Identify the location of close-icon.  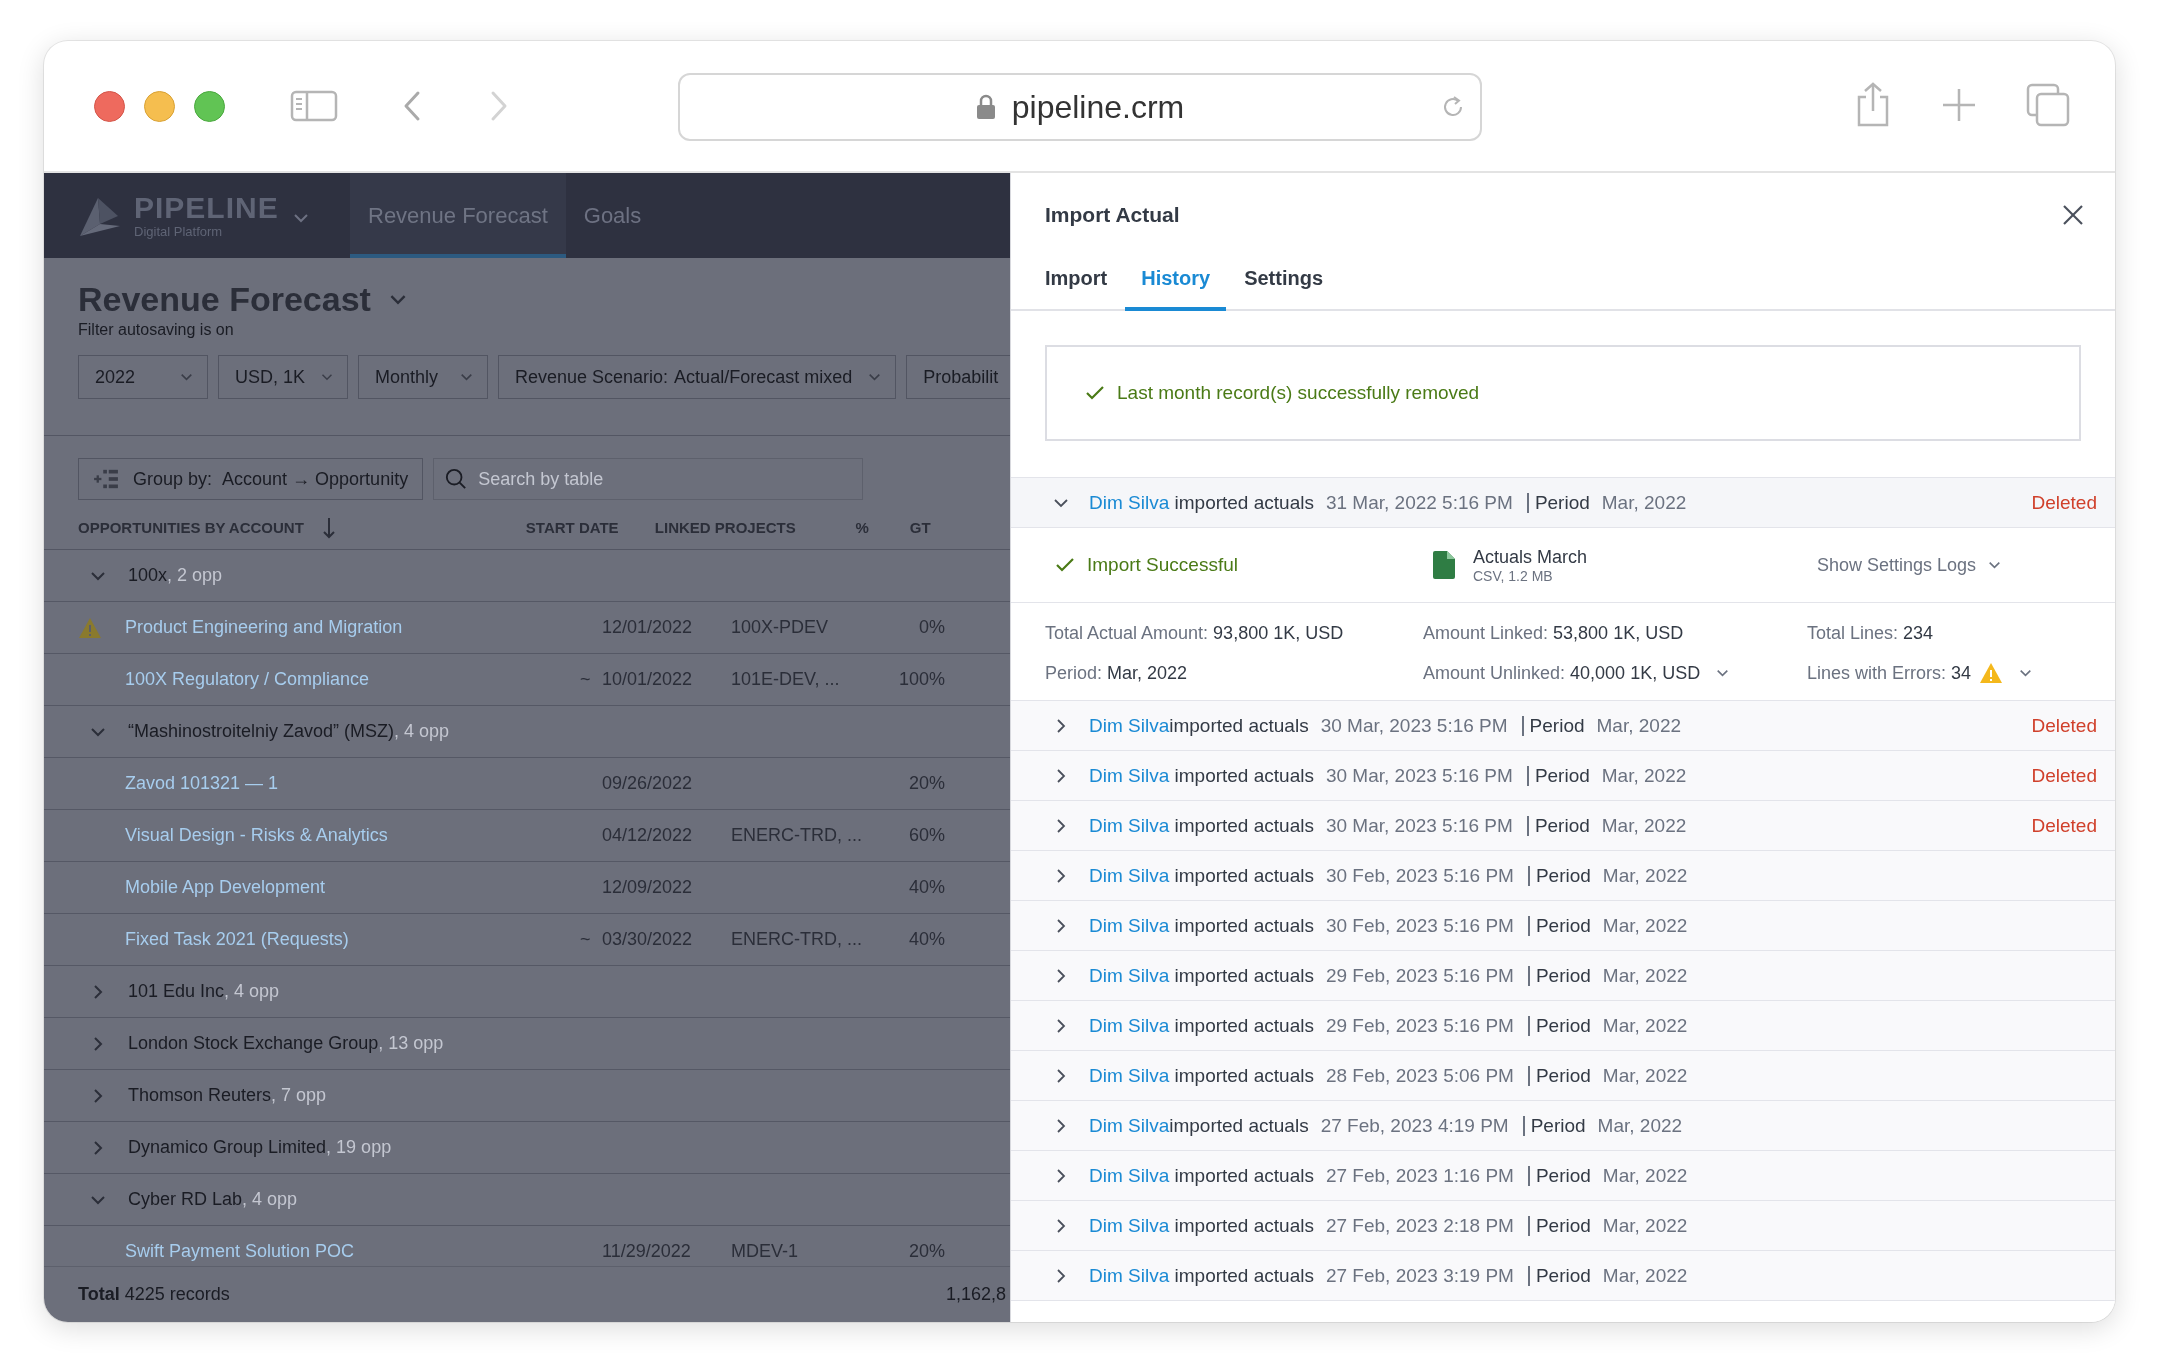
(2073, 215).